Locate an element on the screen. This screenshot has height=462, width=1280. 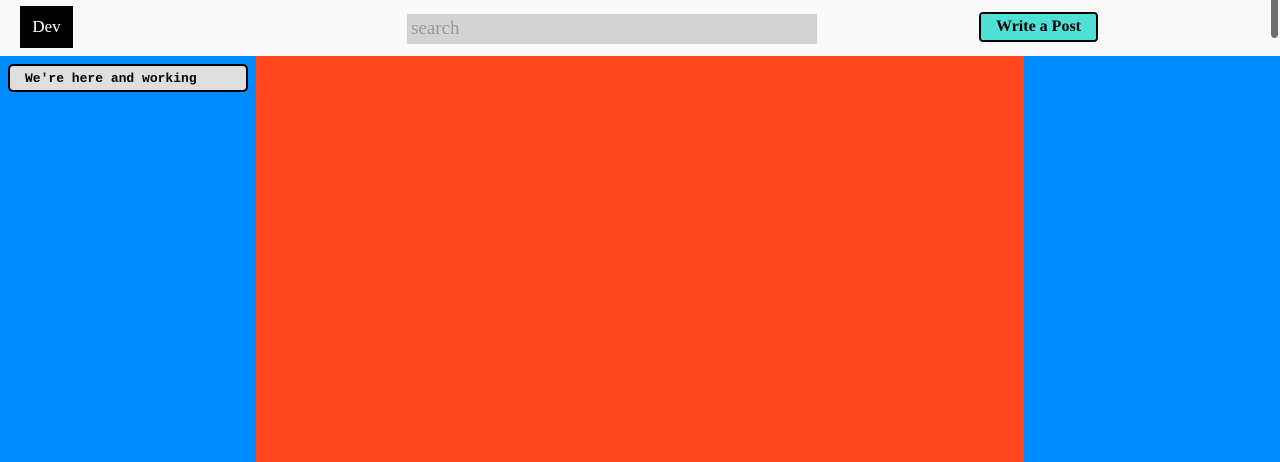
scrollbar-thumb is located at coordinates (1274, 19).